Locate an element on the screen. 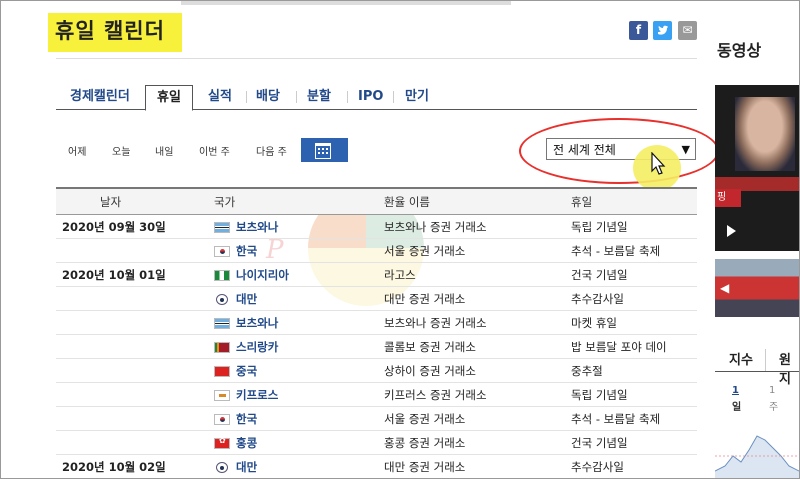  top-ad-strip is located at coordinates (346, 3).